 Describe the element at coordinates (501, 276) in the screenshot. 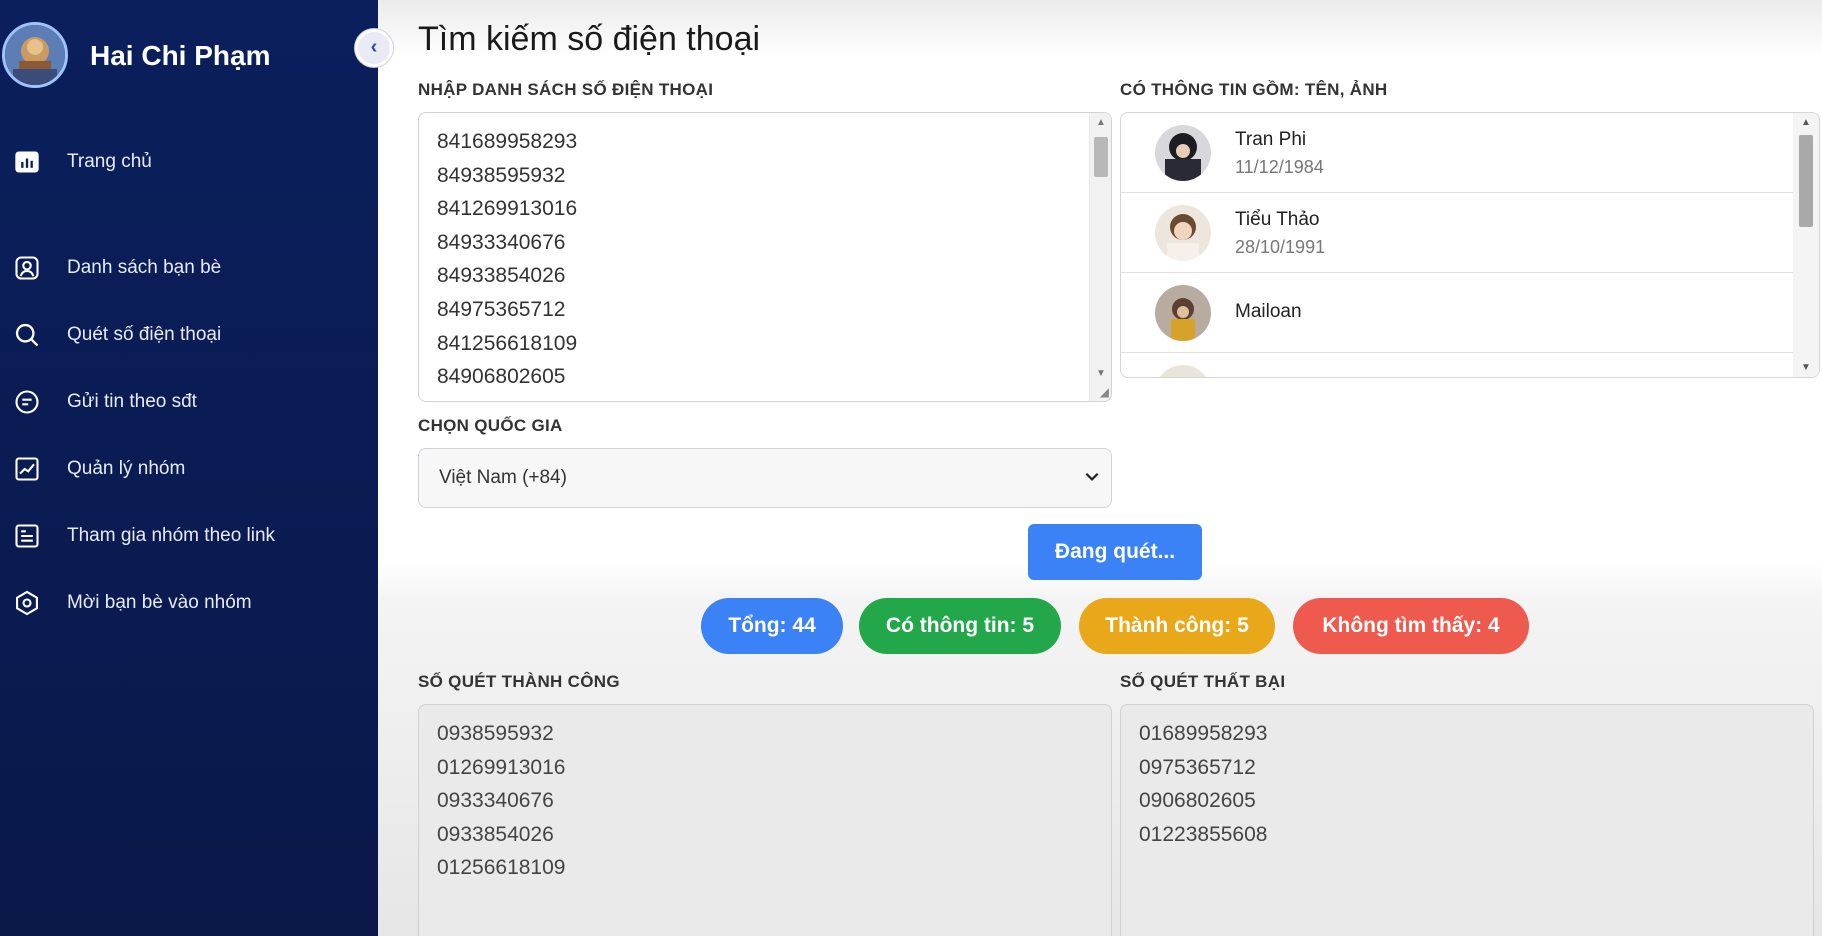

I see `phone-line: 84933854026` at that location.